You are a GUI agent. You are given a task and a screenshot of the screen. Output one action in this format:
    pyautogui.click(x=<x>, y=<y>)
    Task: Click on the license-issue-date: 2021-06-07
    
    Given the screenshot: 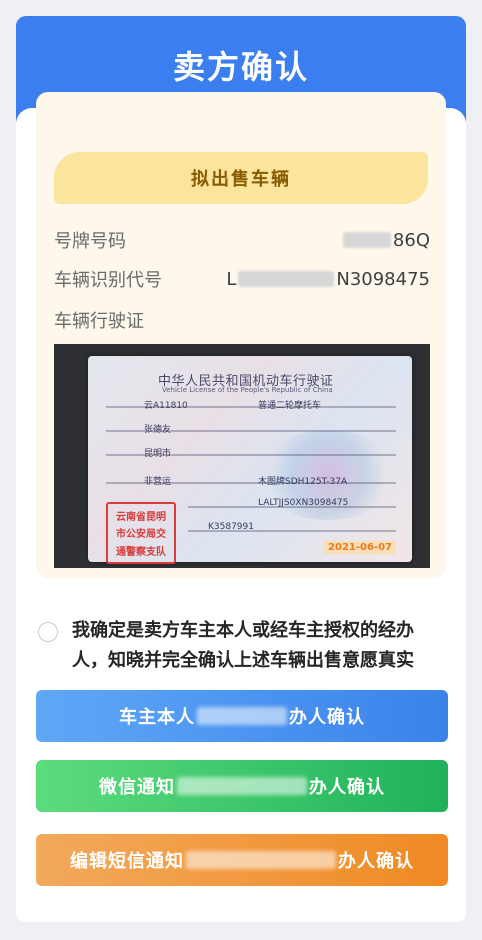 What is the action you would take?
    pyautogui.click(x=360, y=547)
    